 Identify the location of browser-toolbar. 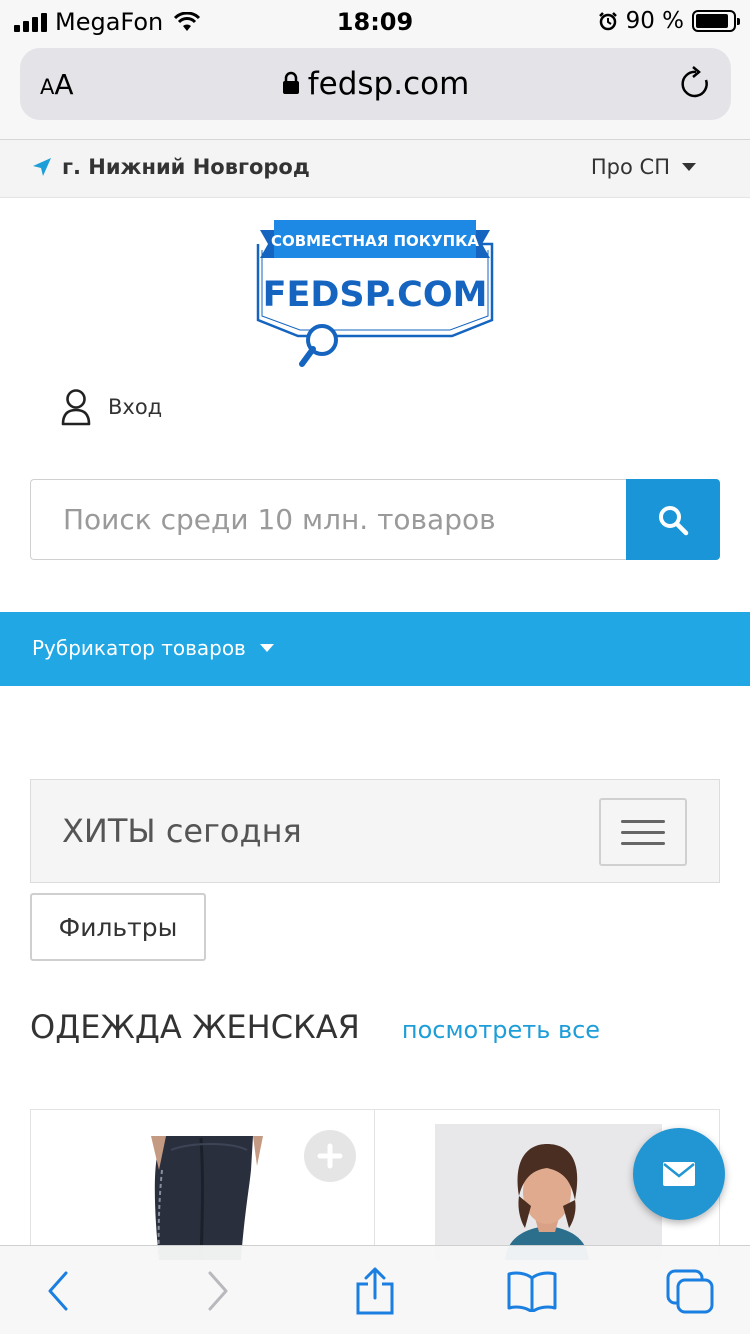
(375, 1289).